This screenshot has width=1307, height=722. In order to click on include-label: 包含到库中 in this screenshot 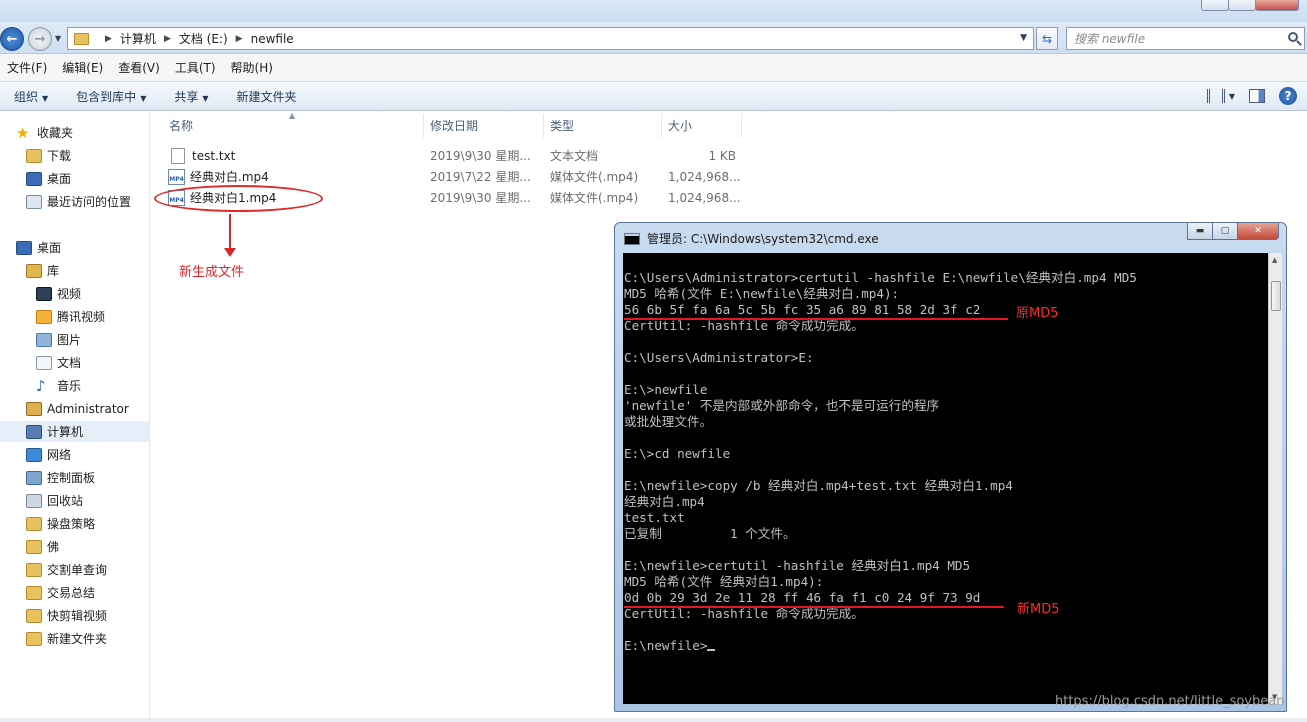, I will do `click(106, 96)`.